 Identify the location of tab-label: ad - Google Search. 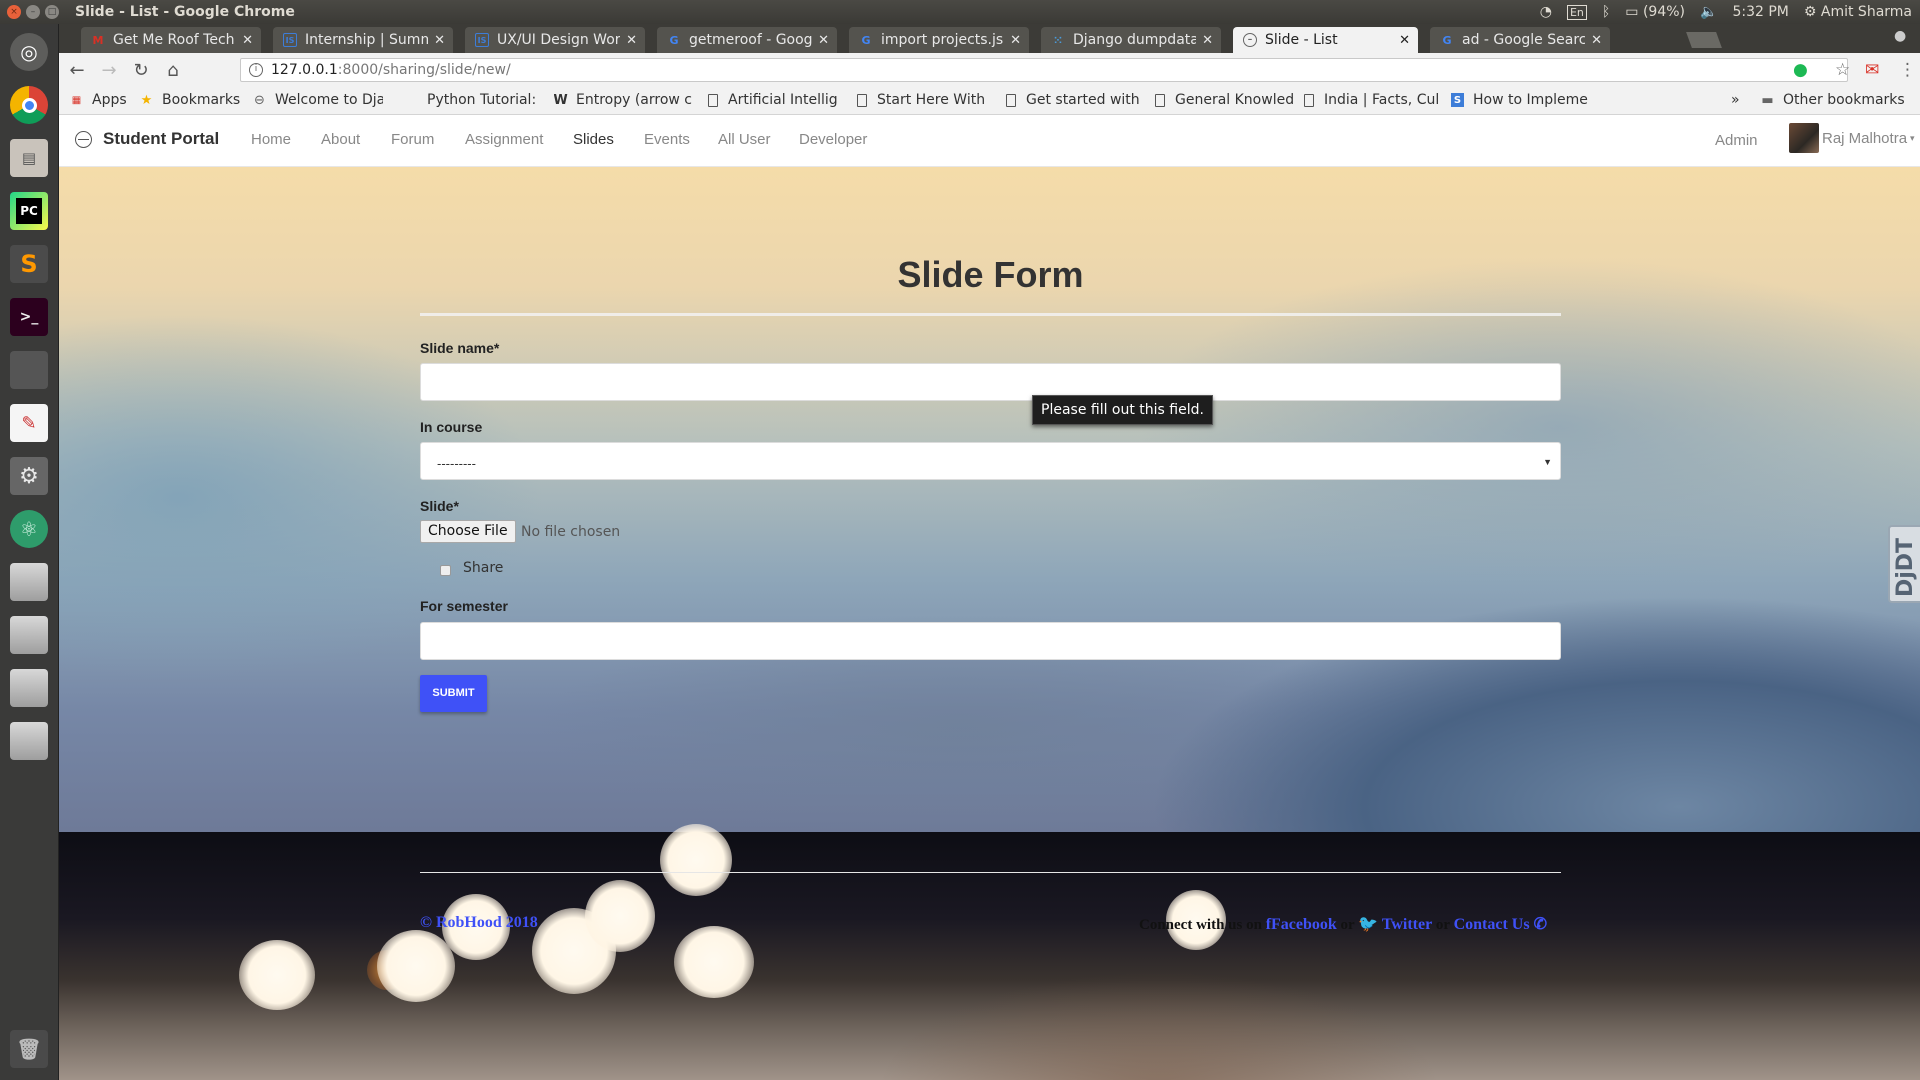
(1524, 40).